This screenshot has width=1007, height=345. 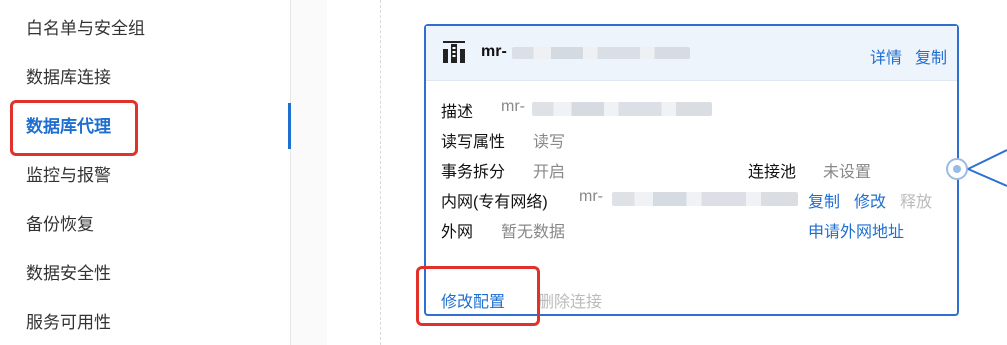 What do you see at coordinates (494, 202) in the screenshot?
I see `private-net-label: 内网(专有网络)` at bounding box center [494, 202].